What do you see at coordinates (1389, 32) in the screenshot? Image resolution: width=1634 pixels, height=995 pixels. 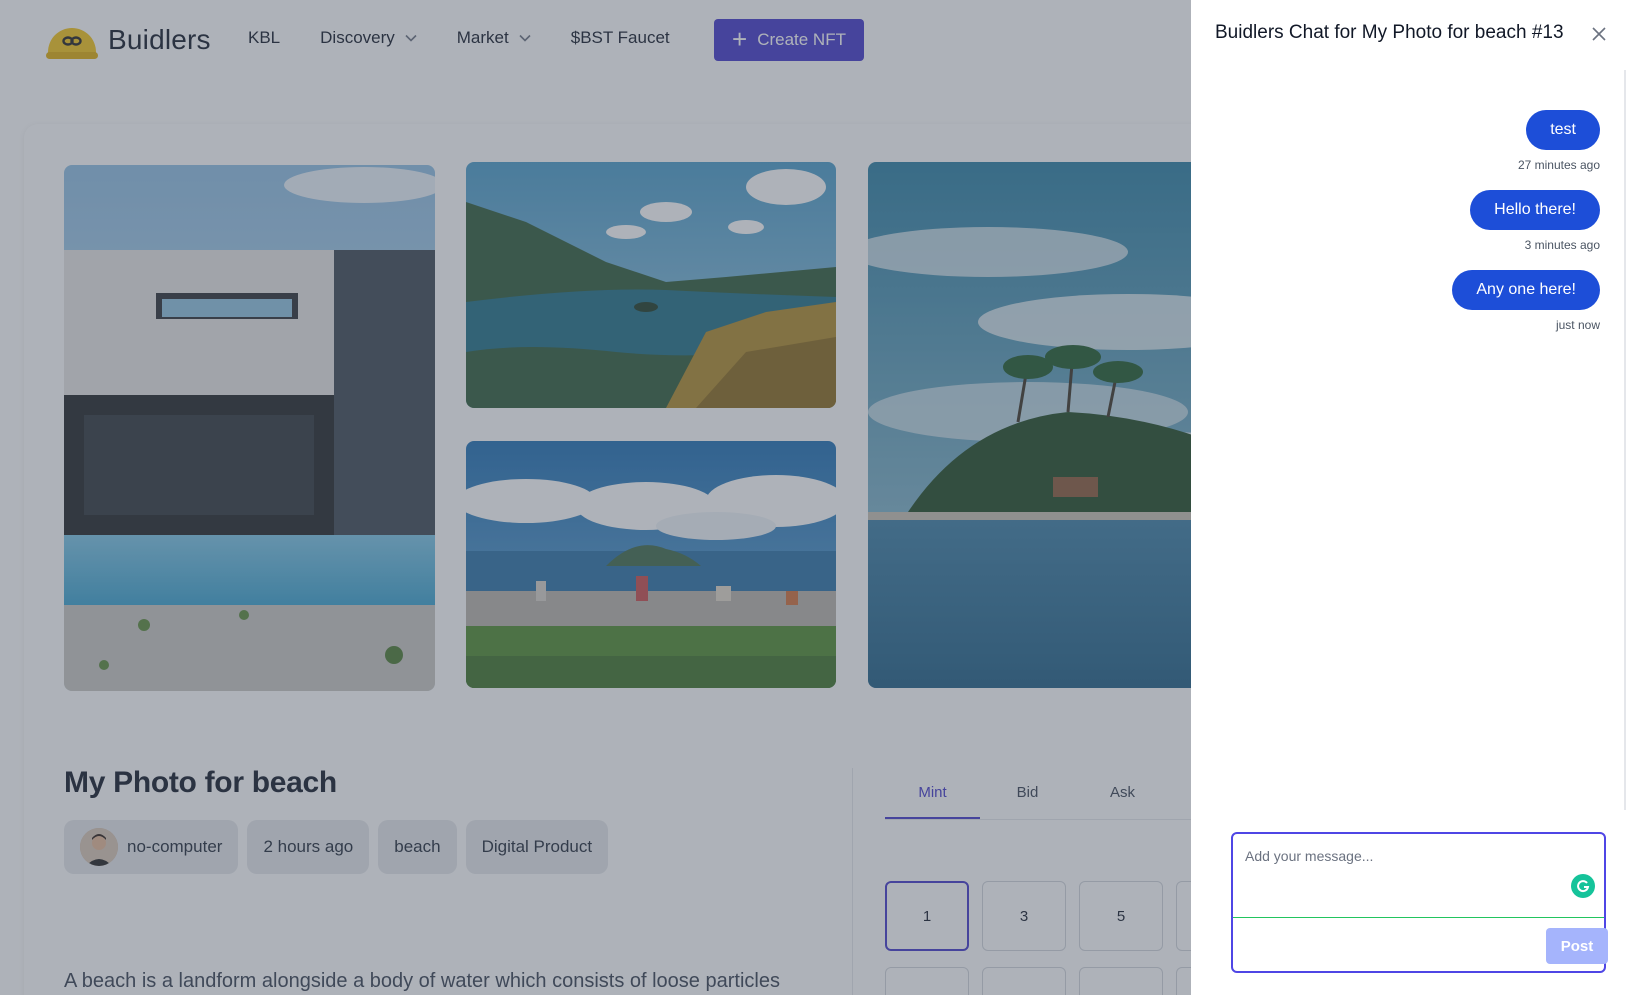 I see `chat-title: Buidlers Chat for My Photo for beach #13` at bounding box center [1389, 32].